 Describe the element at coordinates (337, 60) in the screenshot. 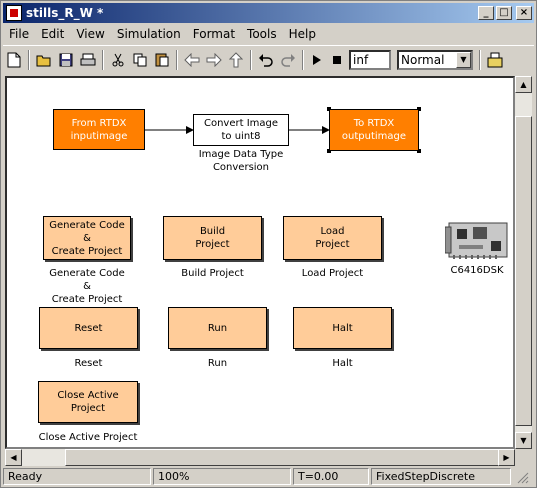

I see `stop-icon` at that location.